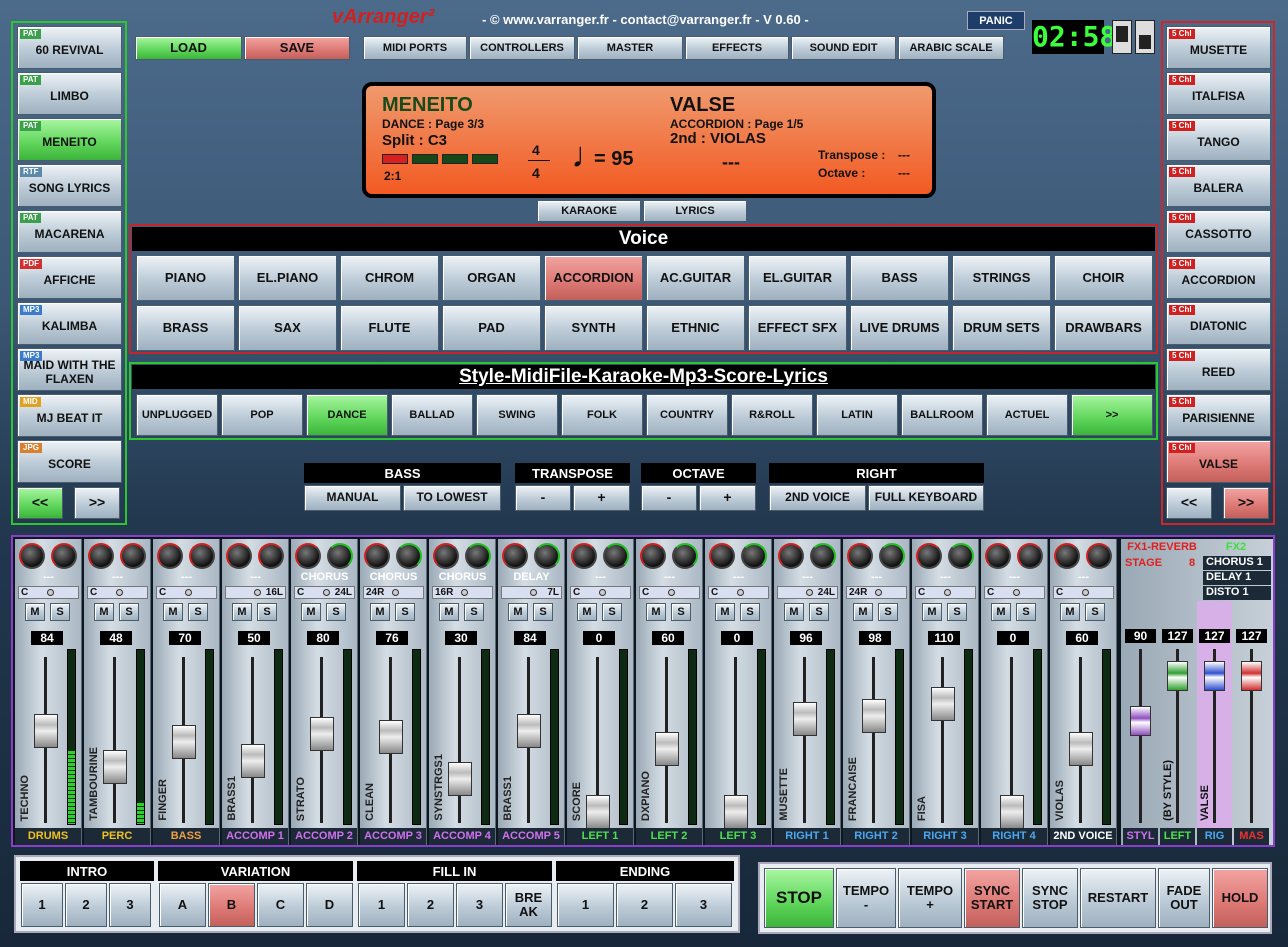 The width and height of the screenshot is (1288, 947). What do you see at coordinates (1237, 563) in the screenshot?
I see `fx2-item: CHORUS 1` at bounding box center [1237, 563].